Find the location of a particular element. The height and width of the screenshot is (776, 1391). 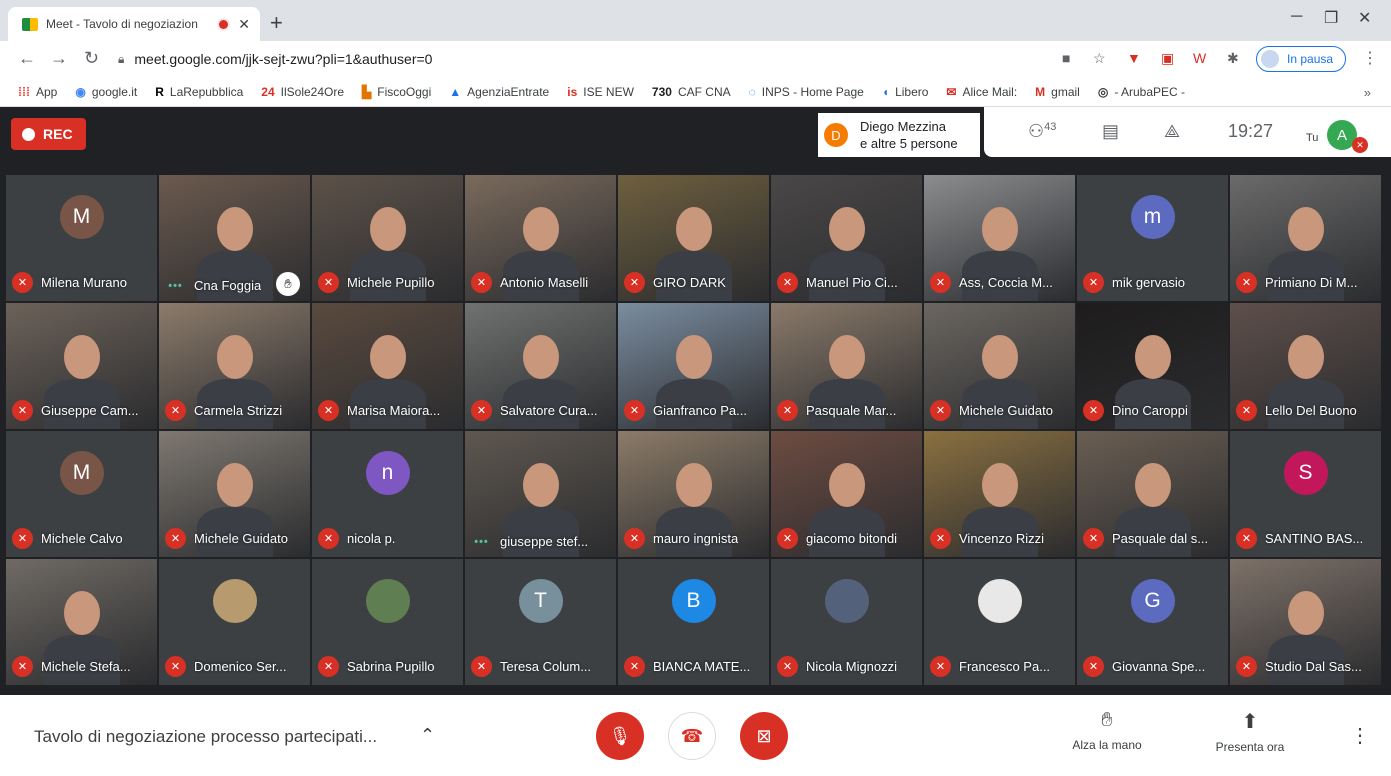

bookmark-item: ◖ Libero is located at coordinates (905, 92).